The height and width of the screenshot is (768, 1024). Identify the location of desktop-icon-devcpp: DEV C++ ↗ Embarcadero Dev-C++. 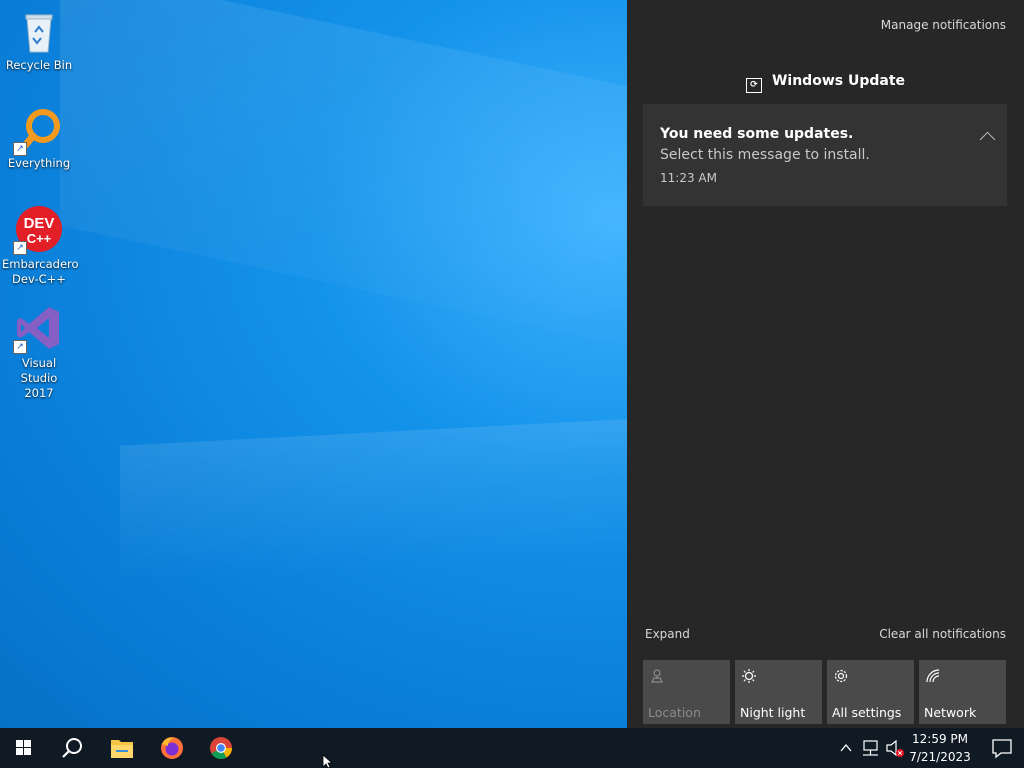
(40, 246).